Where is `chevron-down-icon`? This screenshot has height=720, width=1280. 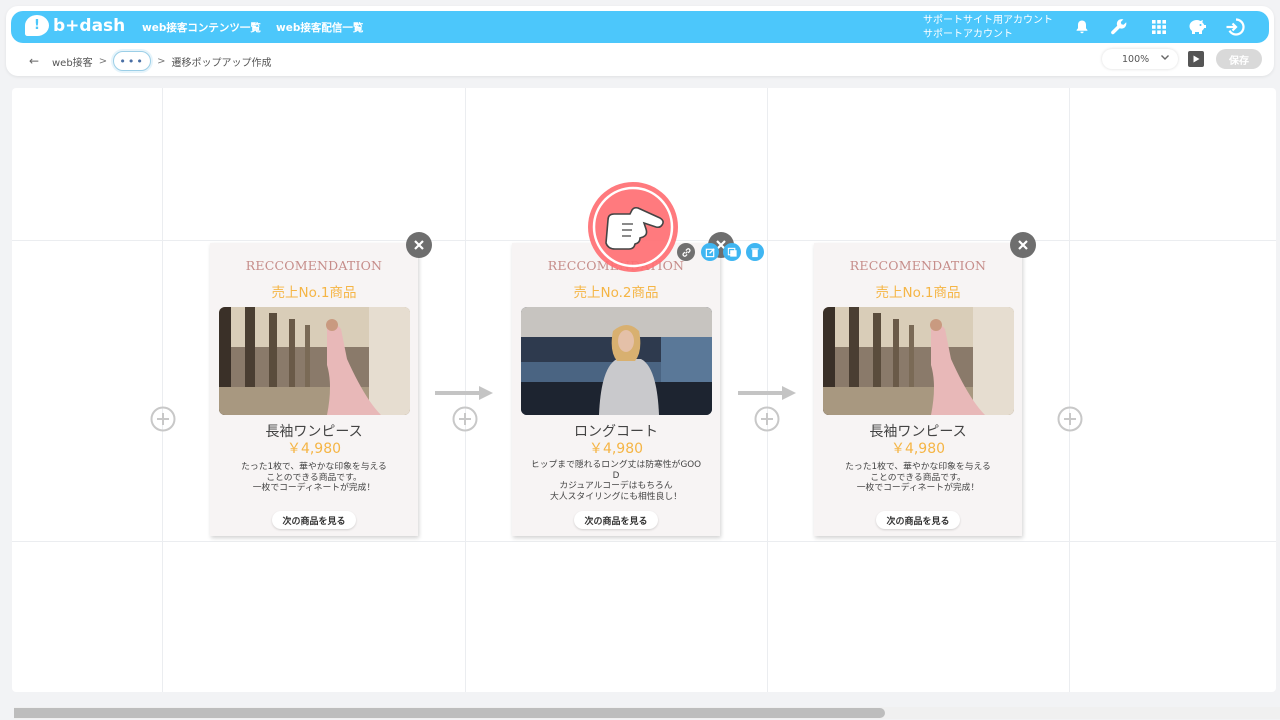
chevron-down-icon is located at coordinates (1165, 58).